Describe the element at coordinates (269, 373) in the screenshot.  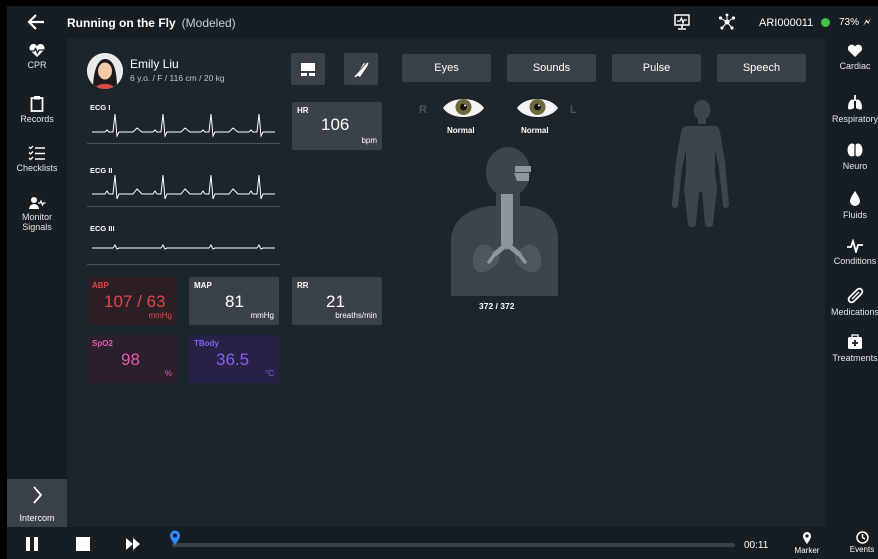
I see `vital-unit: °C` at that location.